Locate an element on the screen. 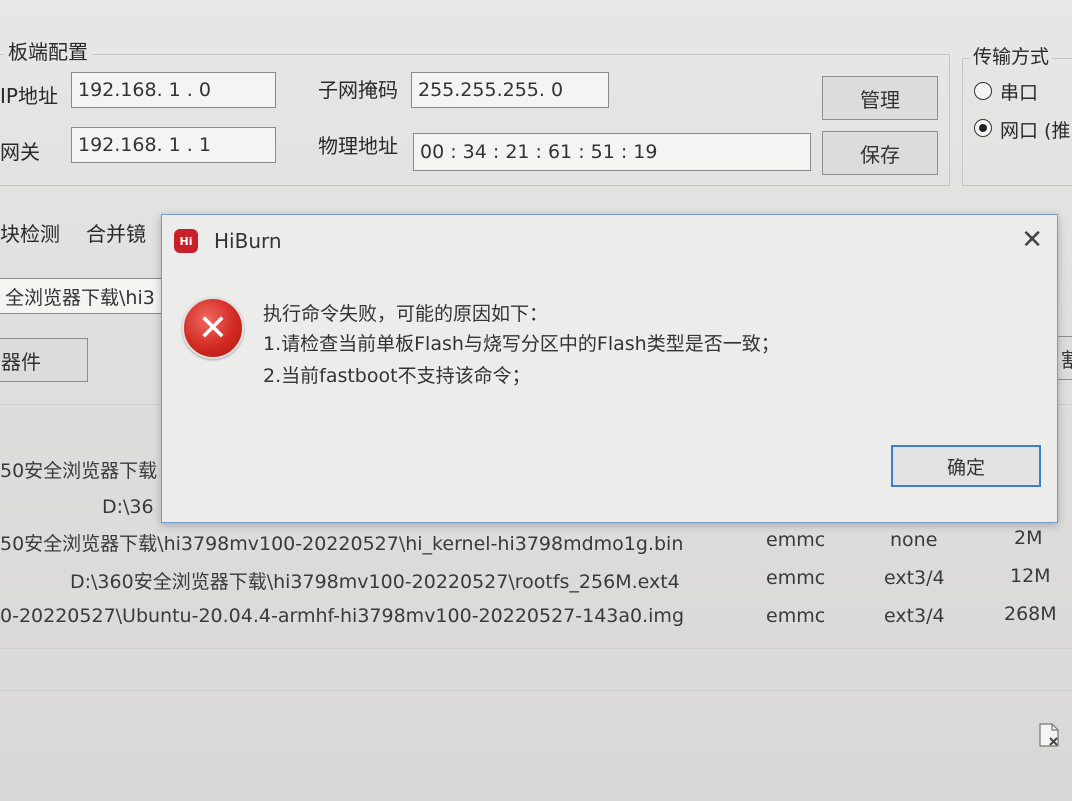 The width and height of the screenshot is (1072, 801). close-icon: ✕ is located at coordinates (1032, 240).